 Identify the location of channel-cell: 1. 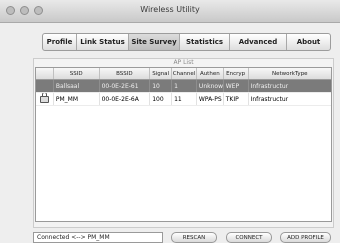
(184, 86).